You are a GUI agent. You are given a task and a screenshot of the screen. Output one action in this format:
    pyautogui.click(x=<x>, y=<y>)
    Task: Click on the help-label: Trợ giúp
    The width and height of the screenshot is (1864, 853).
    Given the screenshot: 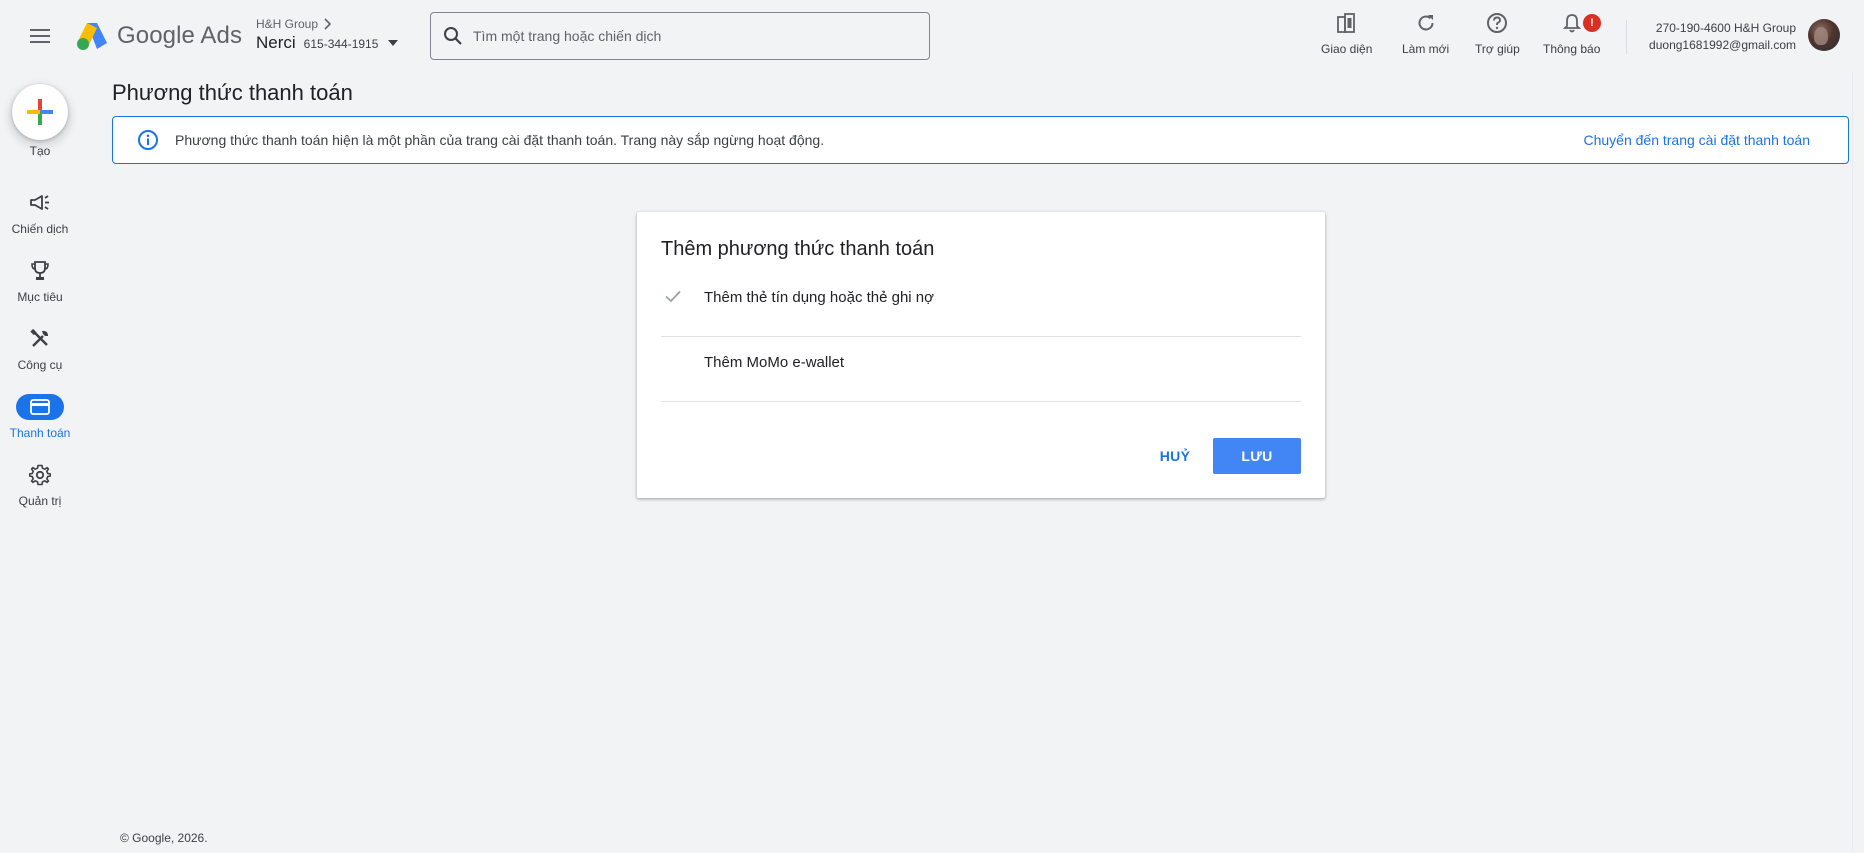 What is the action you would take?
    pyautogui.click(x=1497, y=49)
    